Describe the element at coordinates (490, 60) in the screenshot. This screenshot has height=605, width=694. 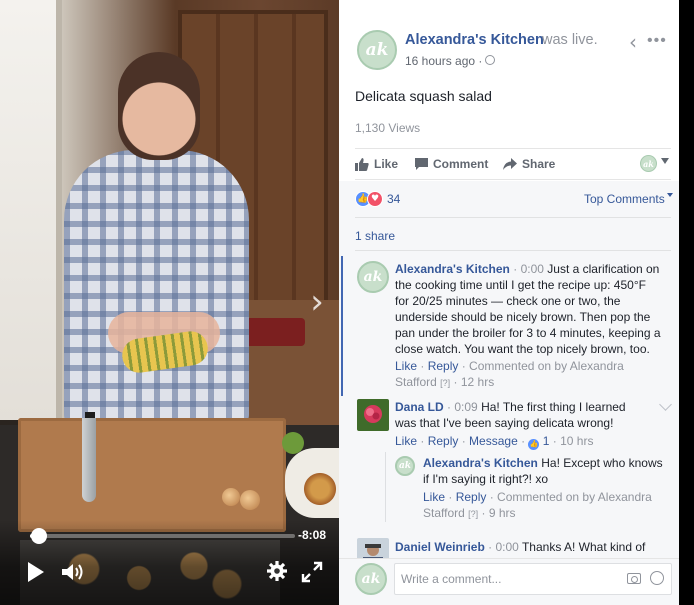
I see `globe-privacy-icon` at that location.